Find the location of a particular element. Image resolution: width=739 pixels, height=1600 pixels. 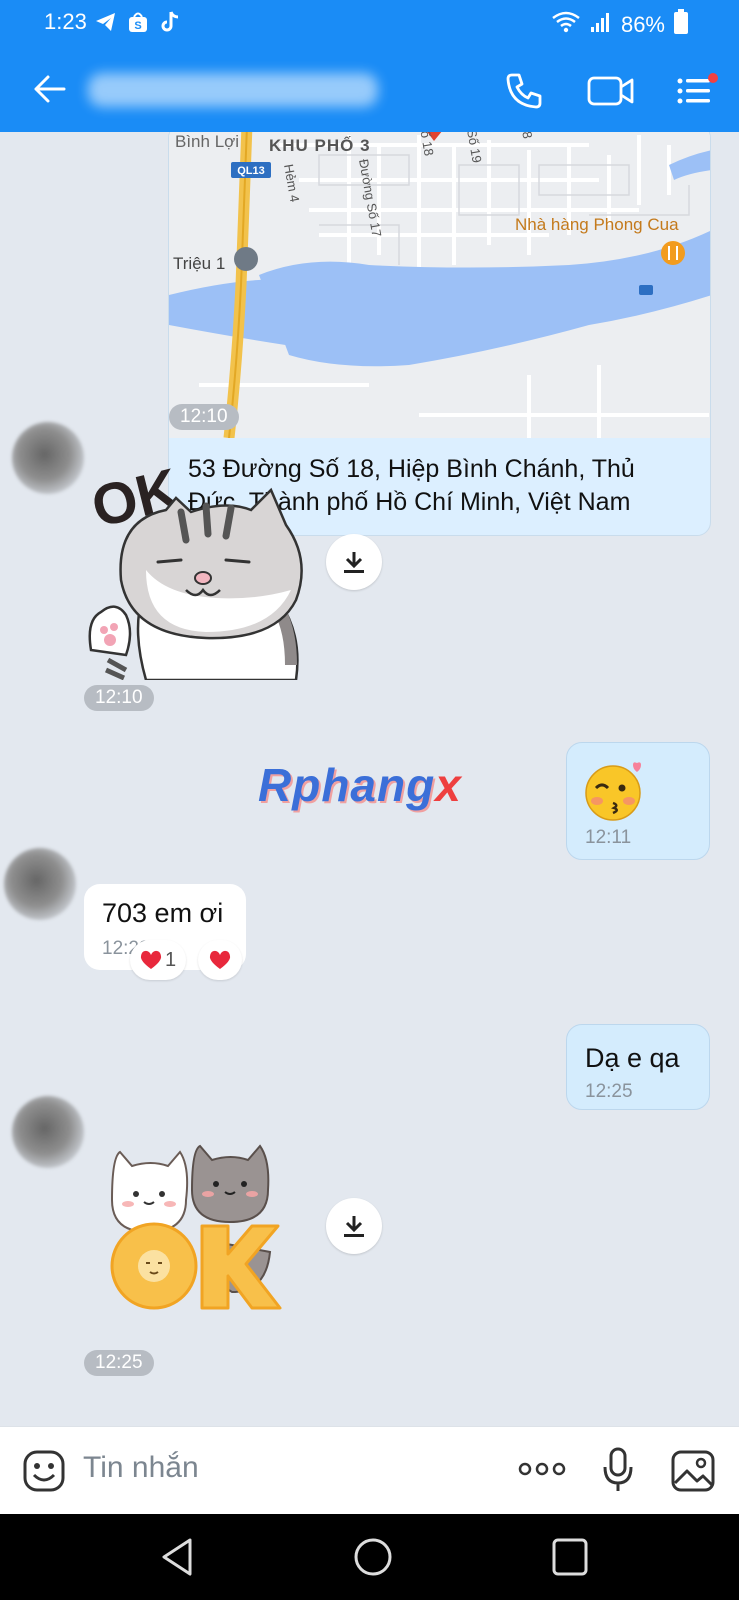

map-label-khu-pho: KHU PHỐ 3 is located at coordinates (320, 145).